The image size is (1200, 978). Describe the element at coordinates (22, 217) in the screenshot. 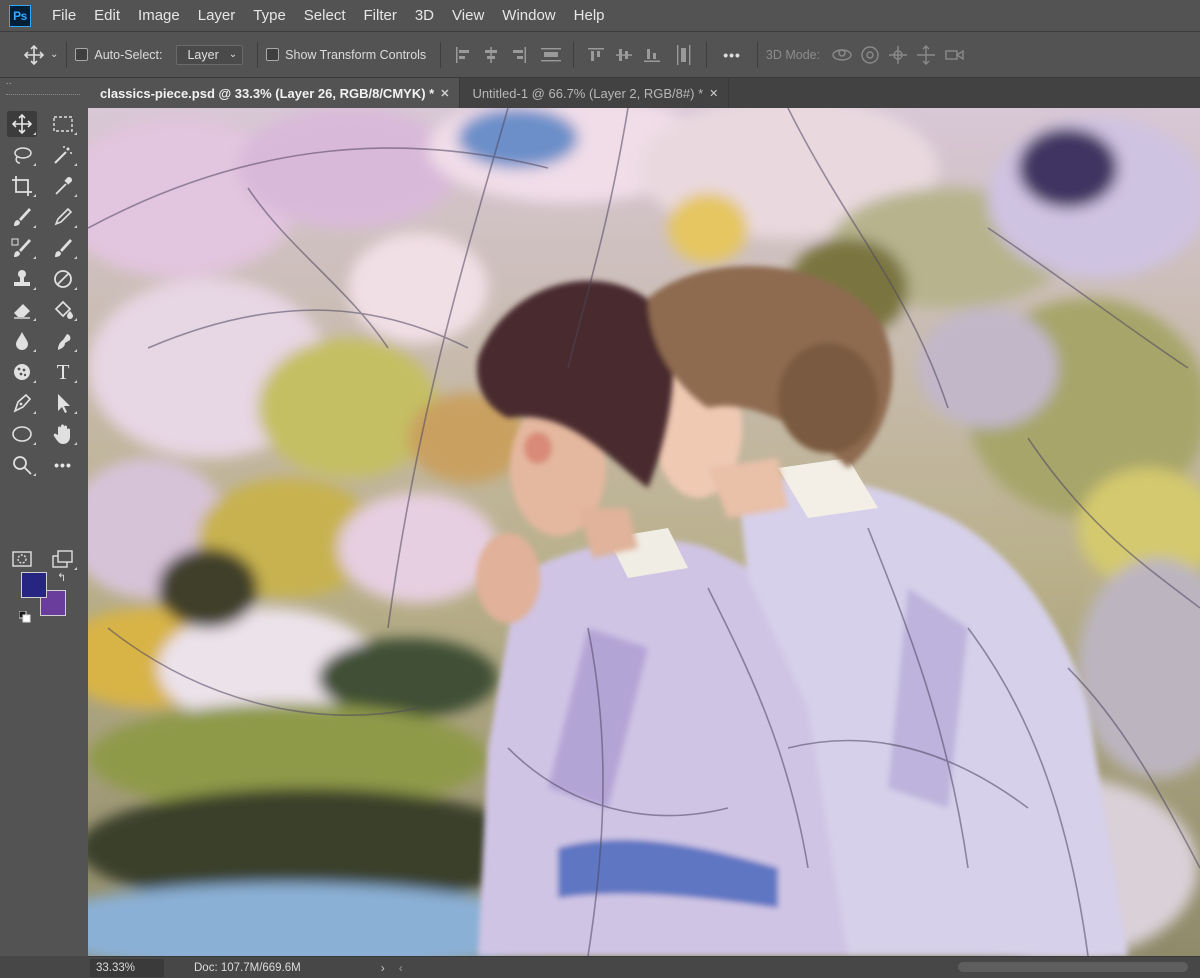

I see `brush-icon` at that location.